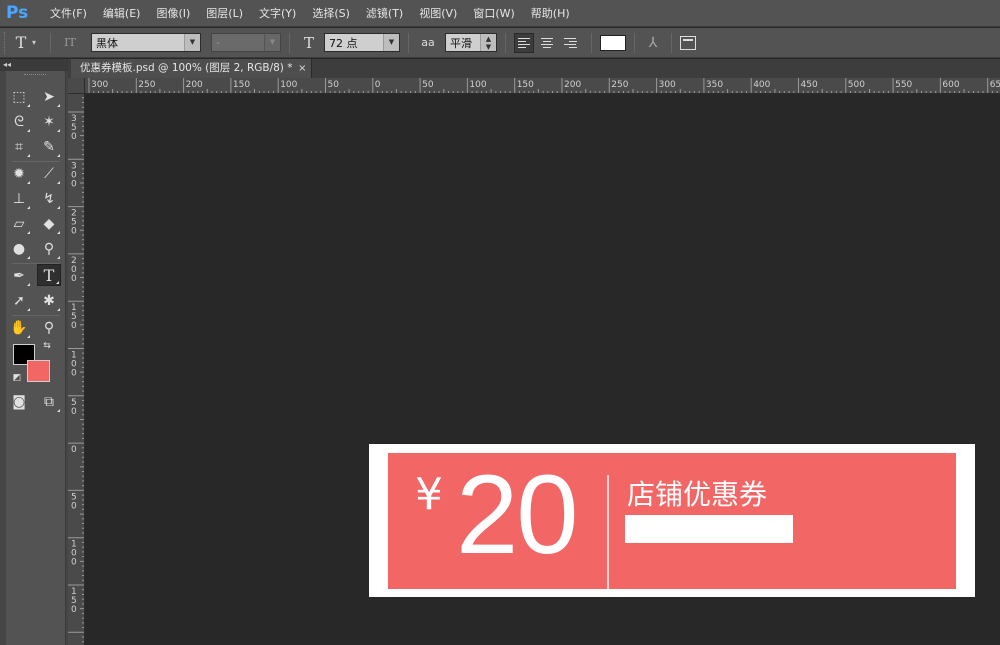  What do you see at coordinates (49, 97) in the screenshot?
I see `move-tool-icon: ➤` at bounding box center [49, 97].